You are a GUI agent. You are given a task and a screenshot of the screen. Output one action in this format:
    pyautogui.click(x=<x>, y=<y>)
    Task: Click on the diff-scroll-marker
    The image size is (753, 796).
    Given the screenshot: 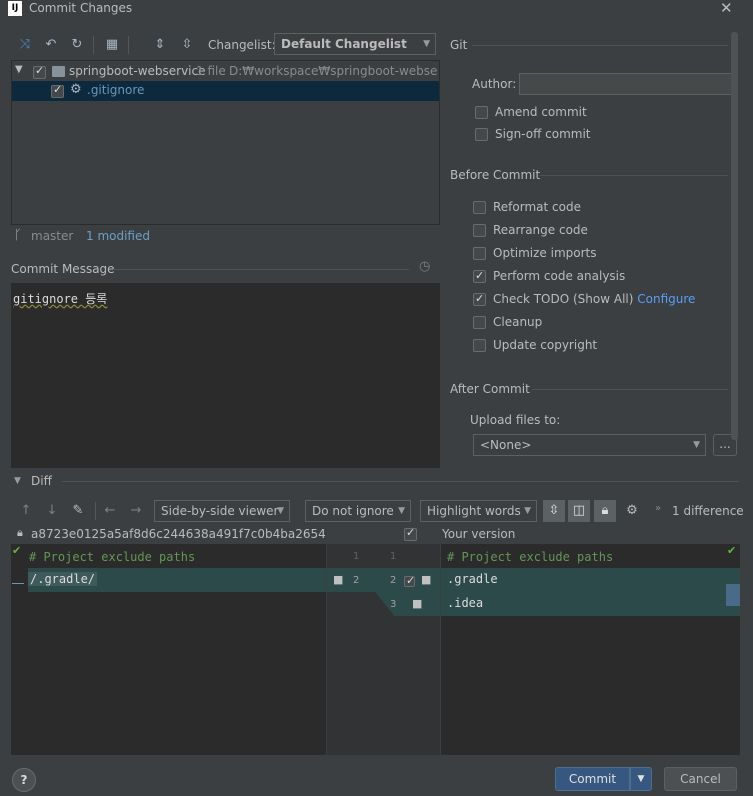 What is the action you would take?
    pyautogui.click(x=733, y=595)
    